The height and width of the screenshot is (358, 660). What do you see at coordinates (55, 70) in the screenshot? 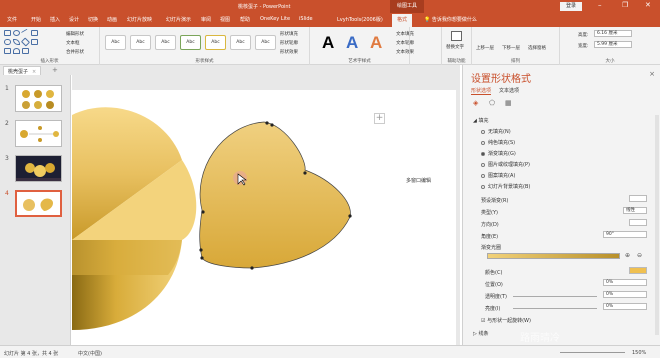
I see `new-tab-icon: +` at bounding box center [55, 70].